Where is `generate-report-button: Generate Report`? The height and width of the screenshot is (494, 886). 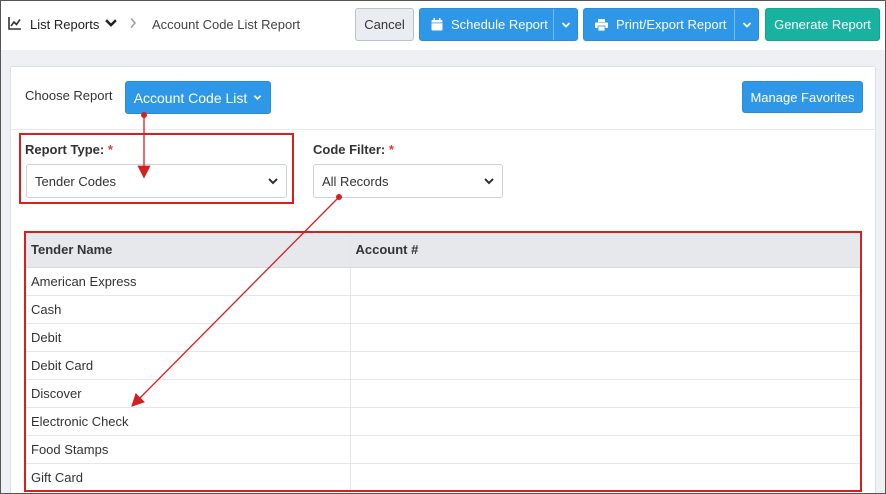 generate-report-button: Generate Report is located at coordinates (822, 24).